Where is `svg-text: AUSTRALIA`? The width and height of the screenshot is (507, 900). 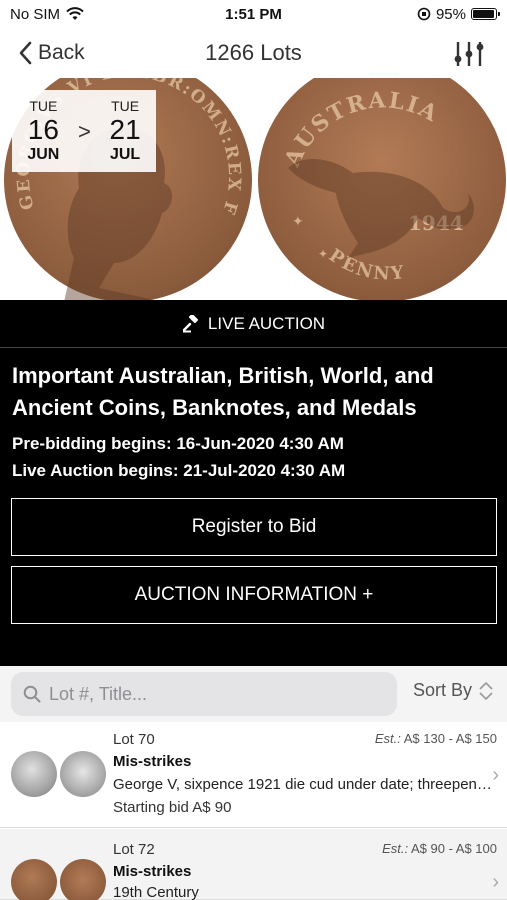 svg-text: AUSTRALIA is located at coordinates (361, 129).